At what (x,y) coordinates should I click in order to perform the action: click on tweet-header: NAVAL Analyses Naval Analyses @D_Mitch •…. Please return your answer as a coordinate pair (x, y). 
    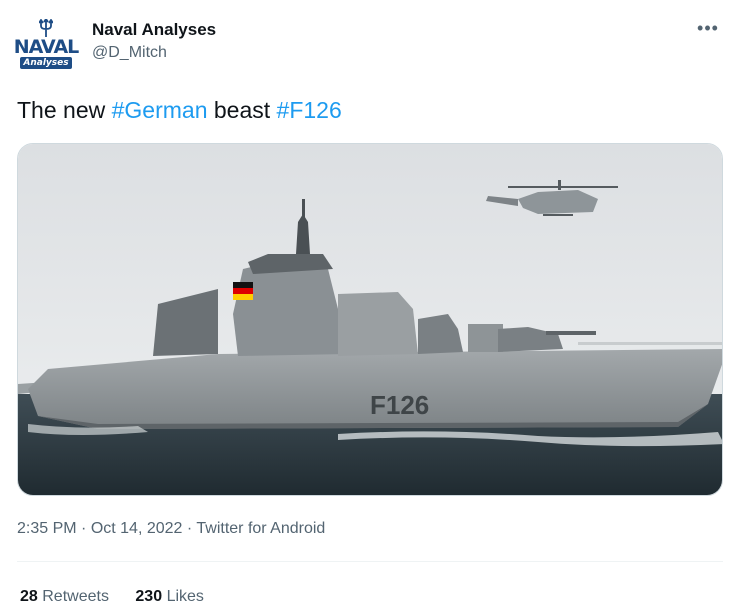
    Looking at the image, I should click on (370, 46).